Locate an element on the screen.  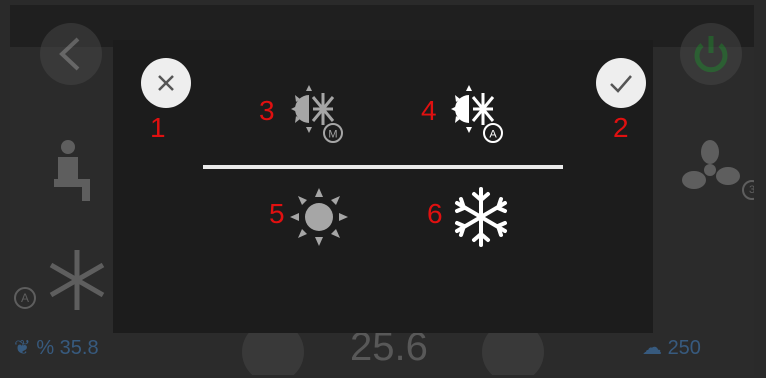
sun-snowflake-icon: A is located at coordinates (477, 114).